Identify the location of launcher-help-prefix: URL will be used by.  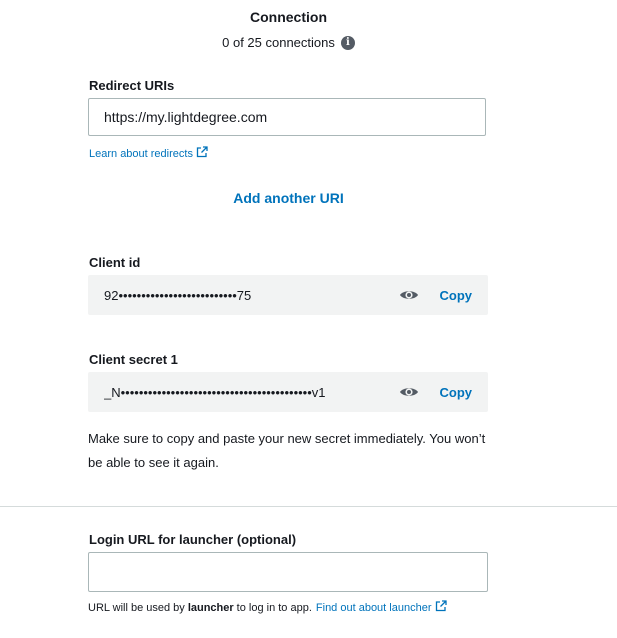
(136, 607).